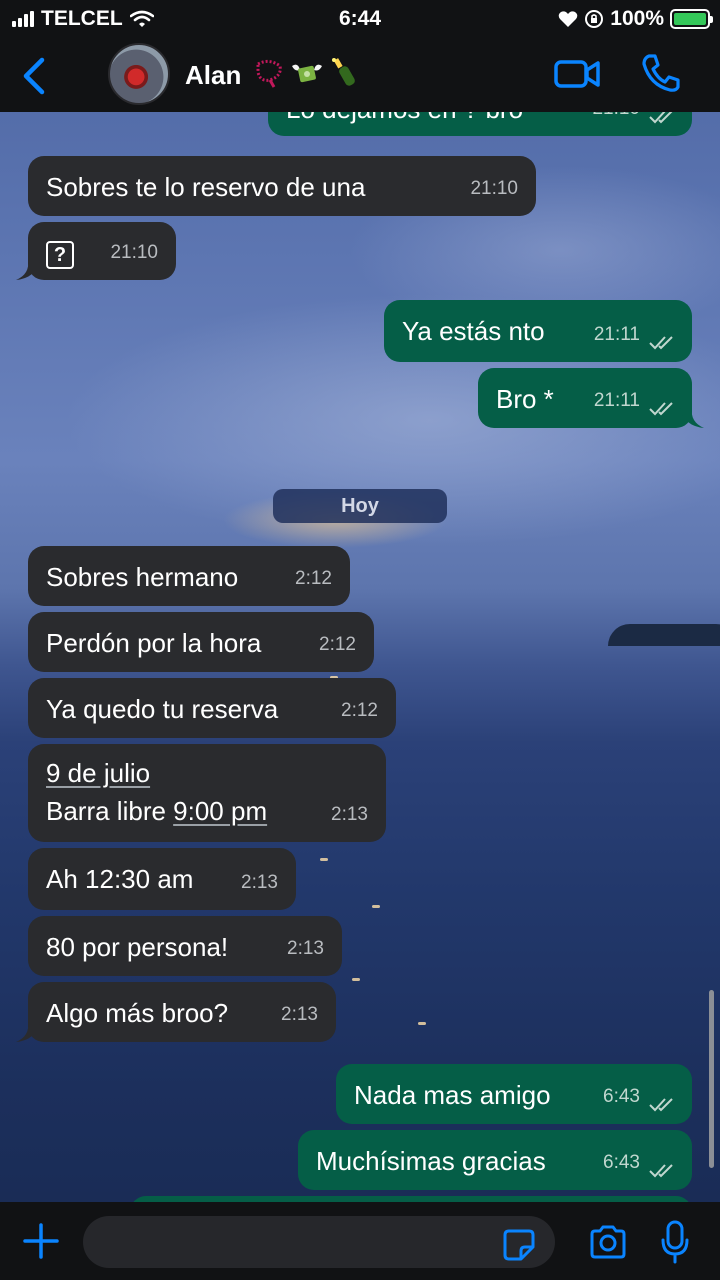 The image size is (720, 1280). I want to click on message-text: Ya quedo tu reserva, so click(162, 709).